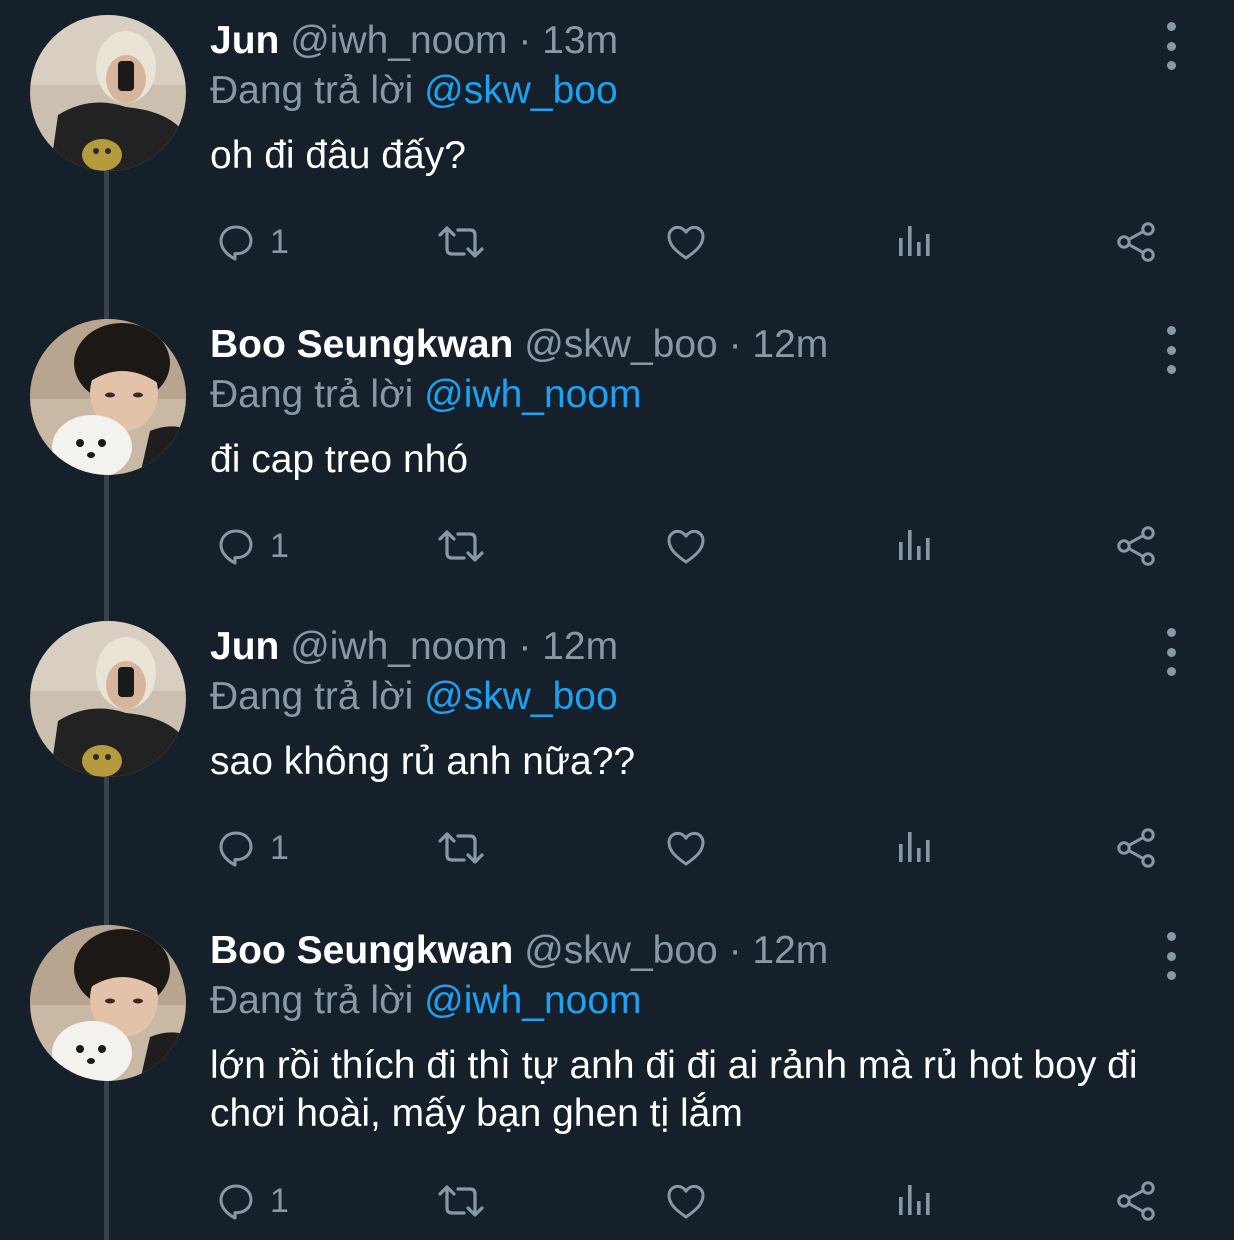  I want to click on tweet-header: Jun @iwh_noom · 12m, so click(687, 647).